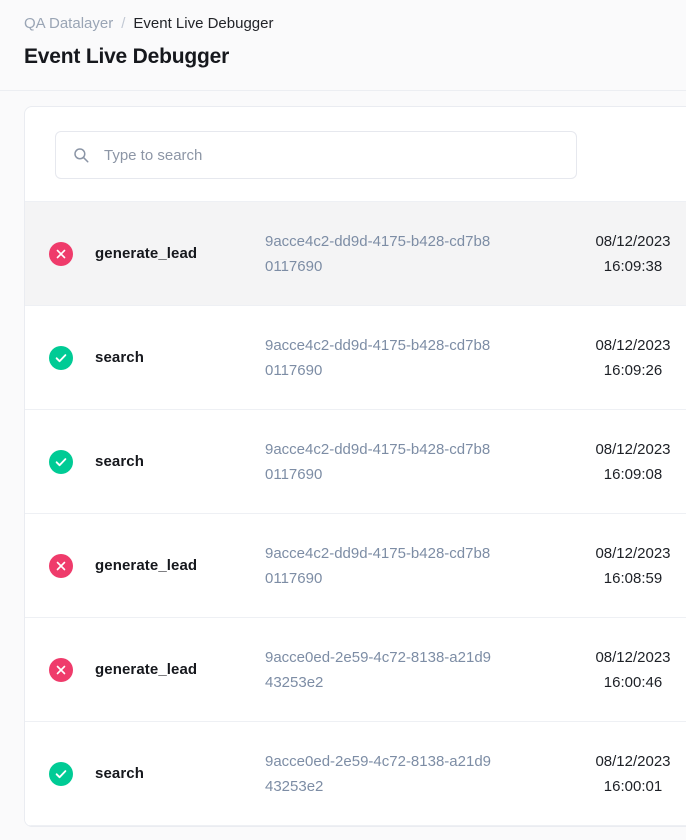  Describe the element at coordinates (619, 774) in the screenshot. I see `event-timestamp: 08/12/2023 16:00:01` at that location.